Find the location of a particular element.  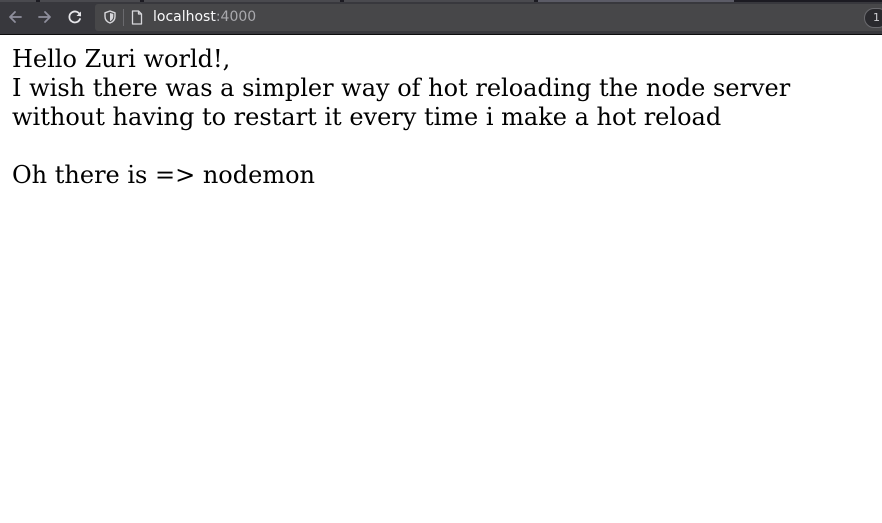

forward-button is located at coordinates (45, 17).